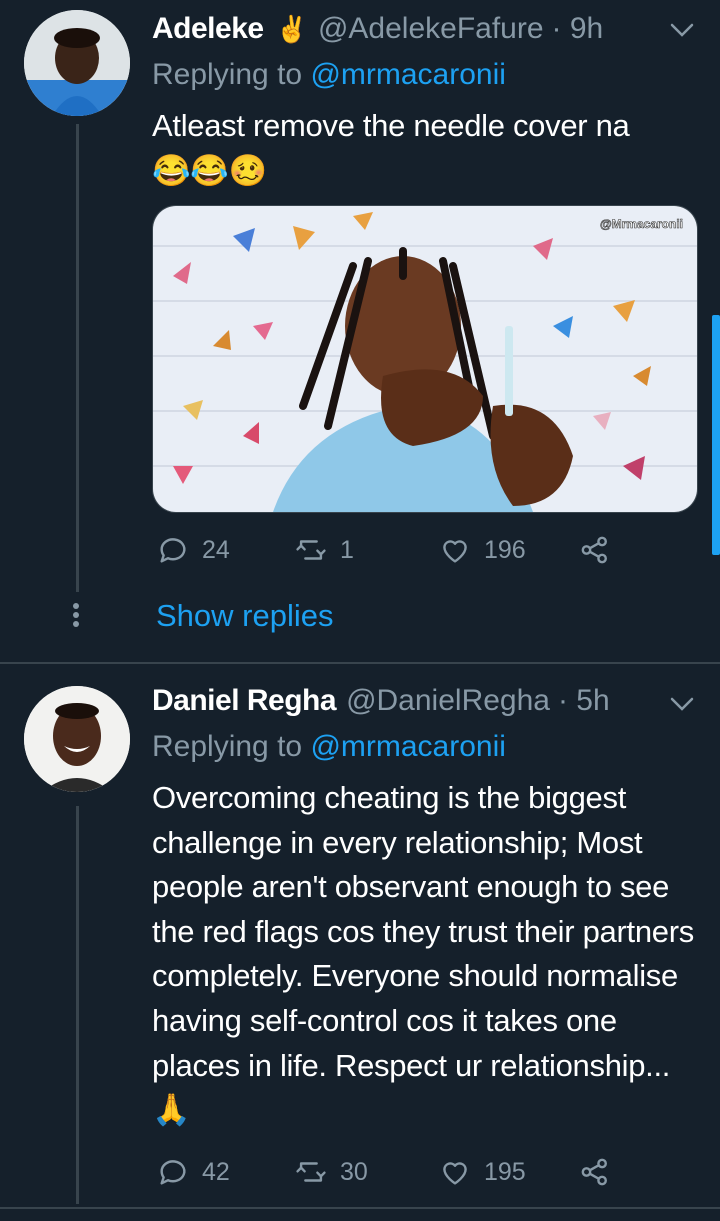 Image resolution: width=720 pixels, height=1221 pixels. Describe the element at coordinates (392, 1175) in the screenshot. I see `tweet-actions: 42 30 195` at that location.